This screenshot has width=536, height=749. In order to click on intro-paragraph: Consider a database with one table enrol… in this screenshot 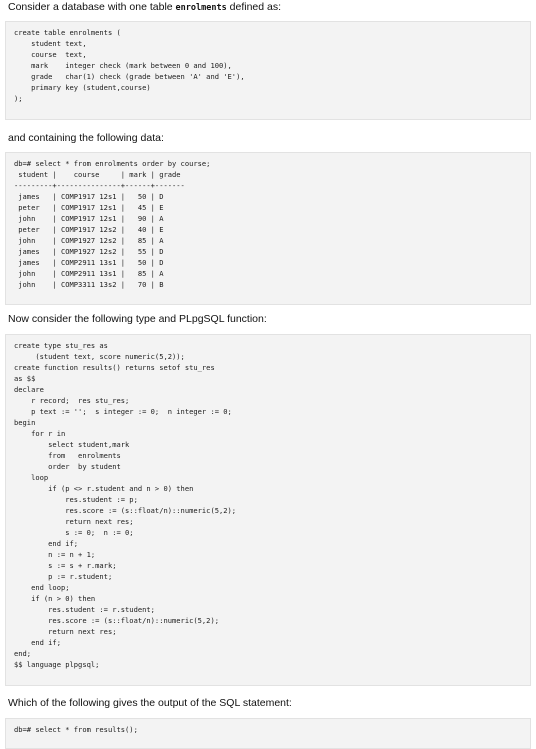, I will do `click(268, 7)`.